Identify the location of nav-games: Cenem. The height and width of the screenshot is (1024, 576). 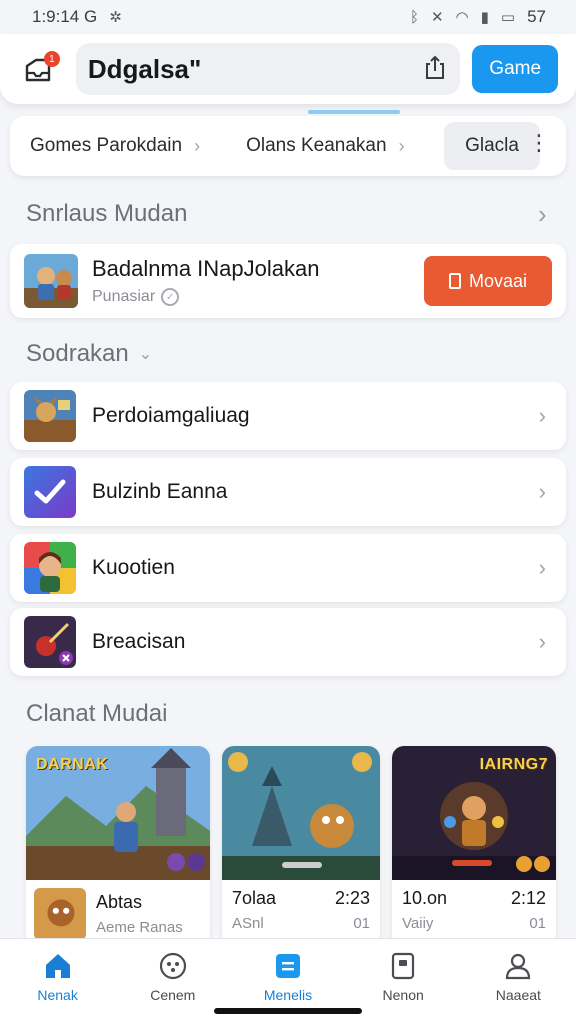
(173, 977).